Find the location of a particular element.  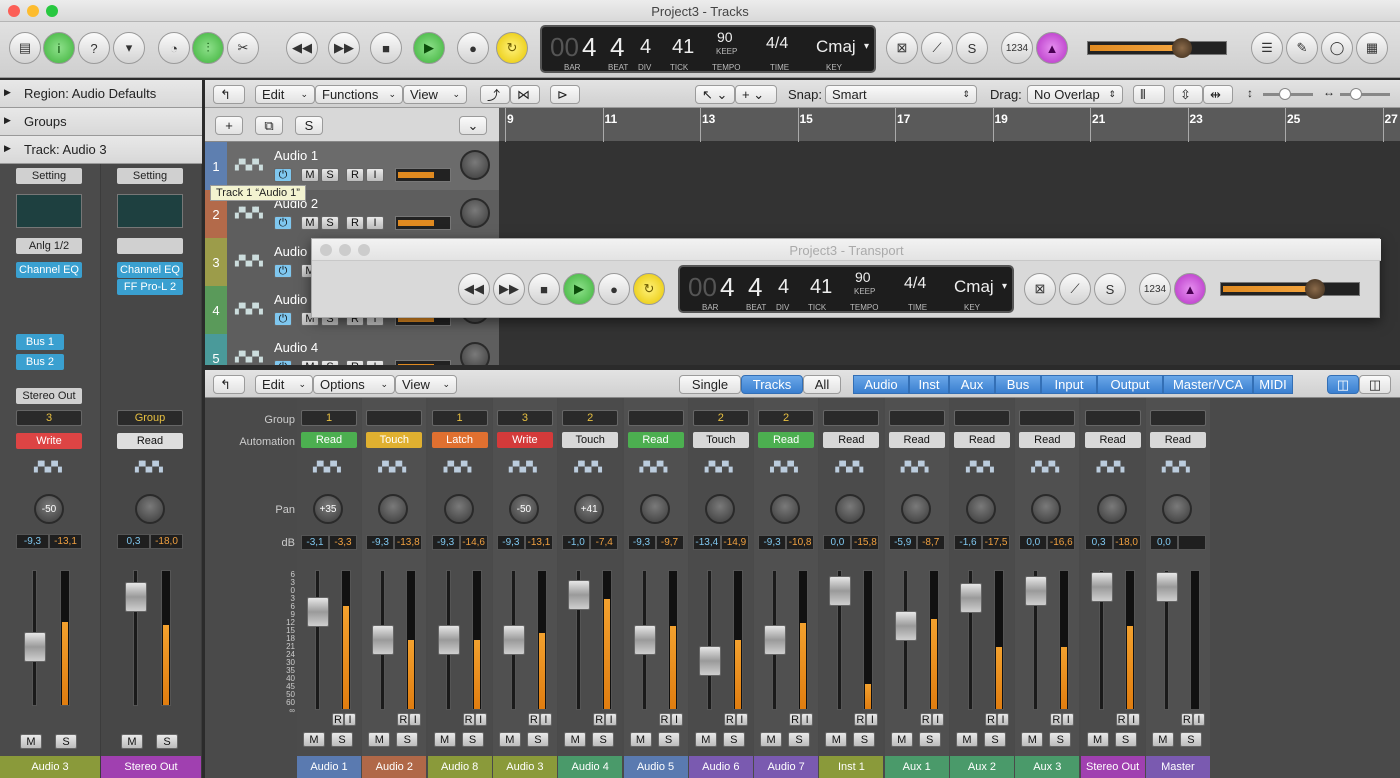

lcd-menu-chevron-icon: ▾ is located at coordinates (866, 46).